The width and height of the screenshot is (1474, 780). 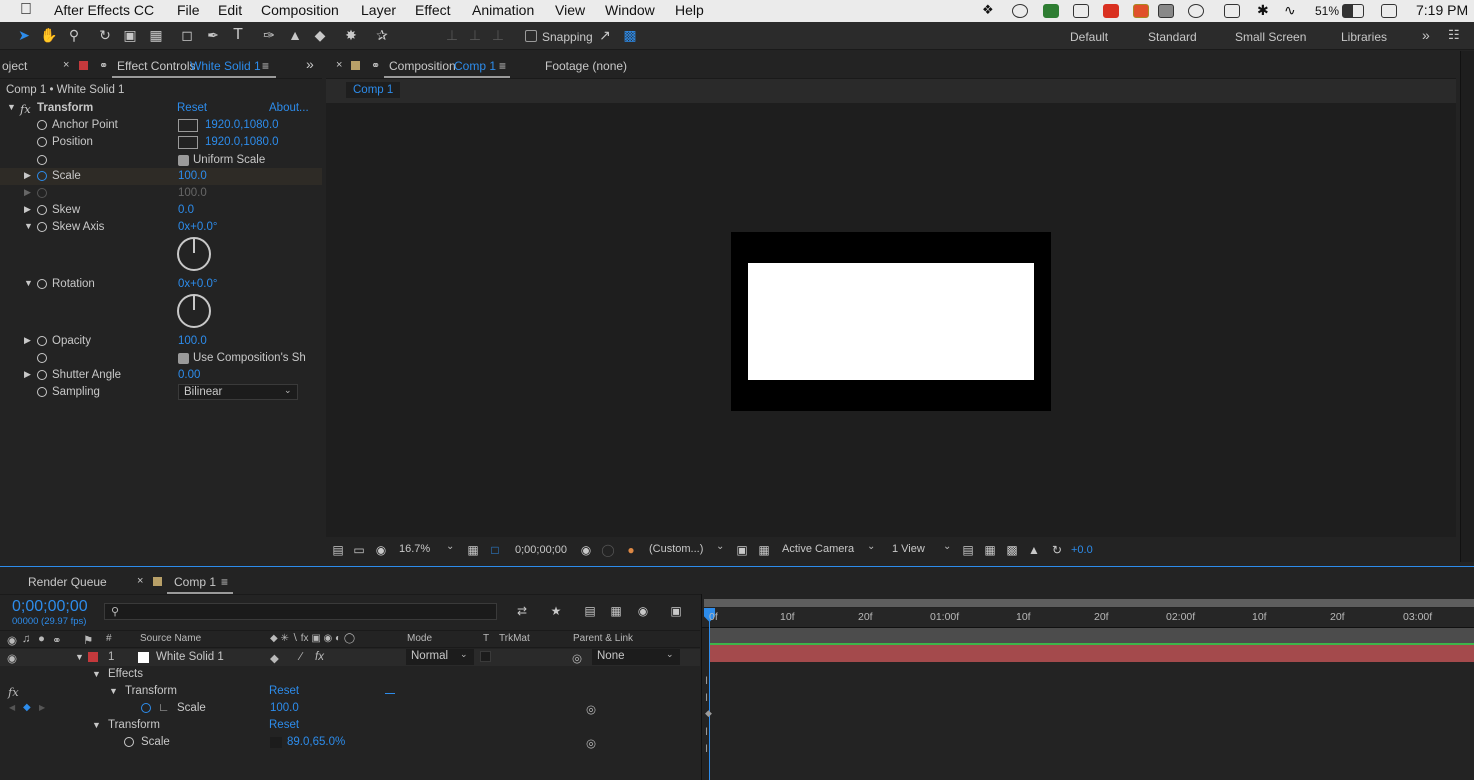 I want to click on playhead-line, so click(x=709, y=694).